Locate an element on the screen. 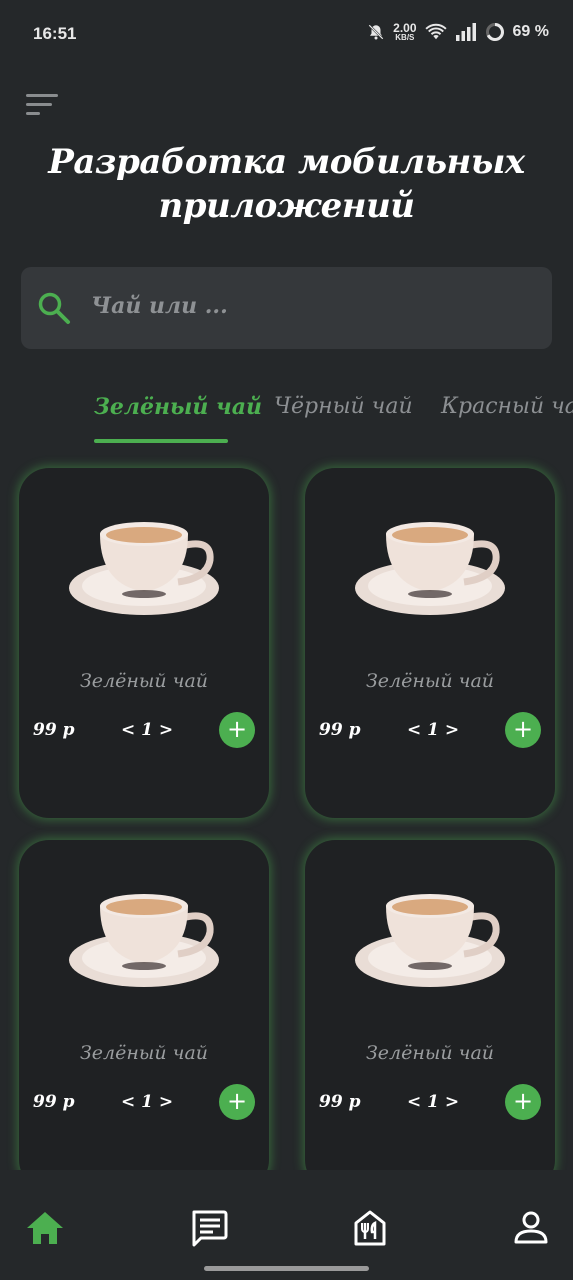  profile-icon is located at coordinates (531, 1228).